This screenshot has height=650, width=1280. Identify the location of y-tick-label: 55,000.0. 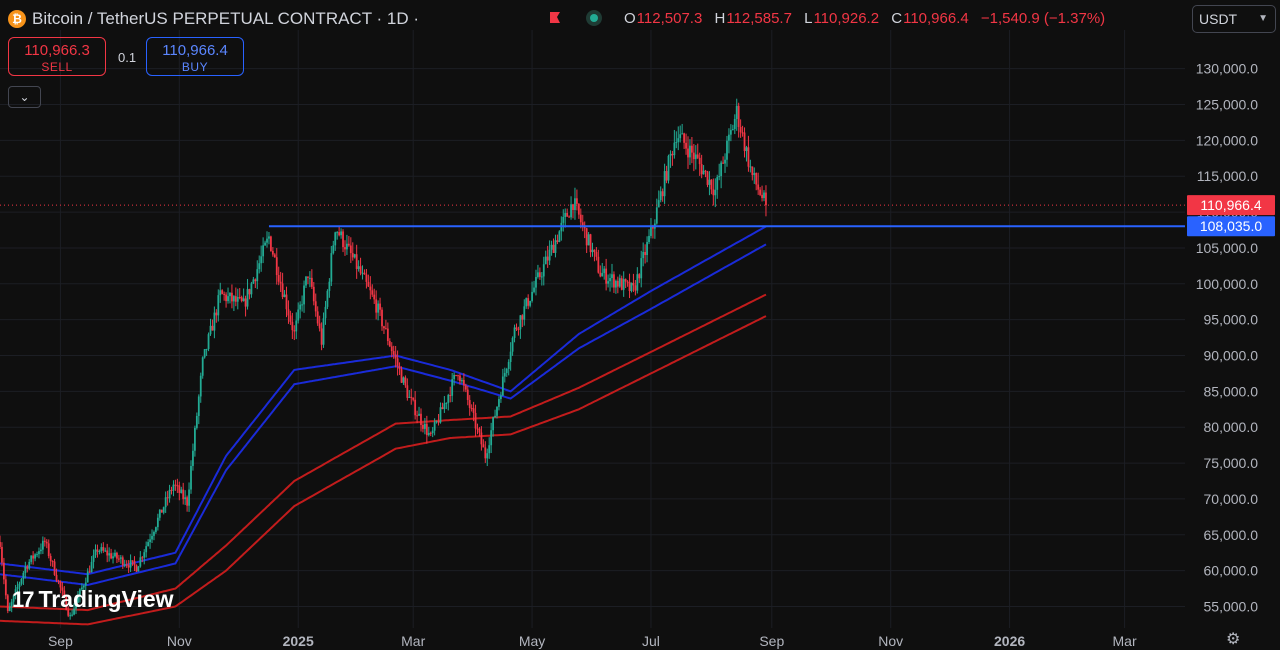
(1231, 606).